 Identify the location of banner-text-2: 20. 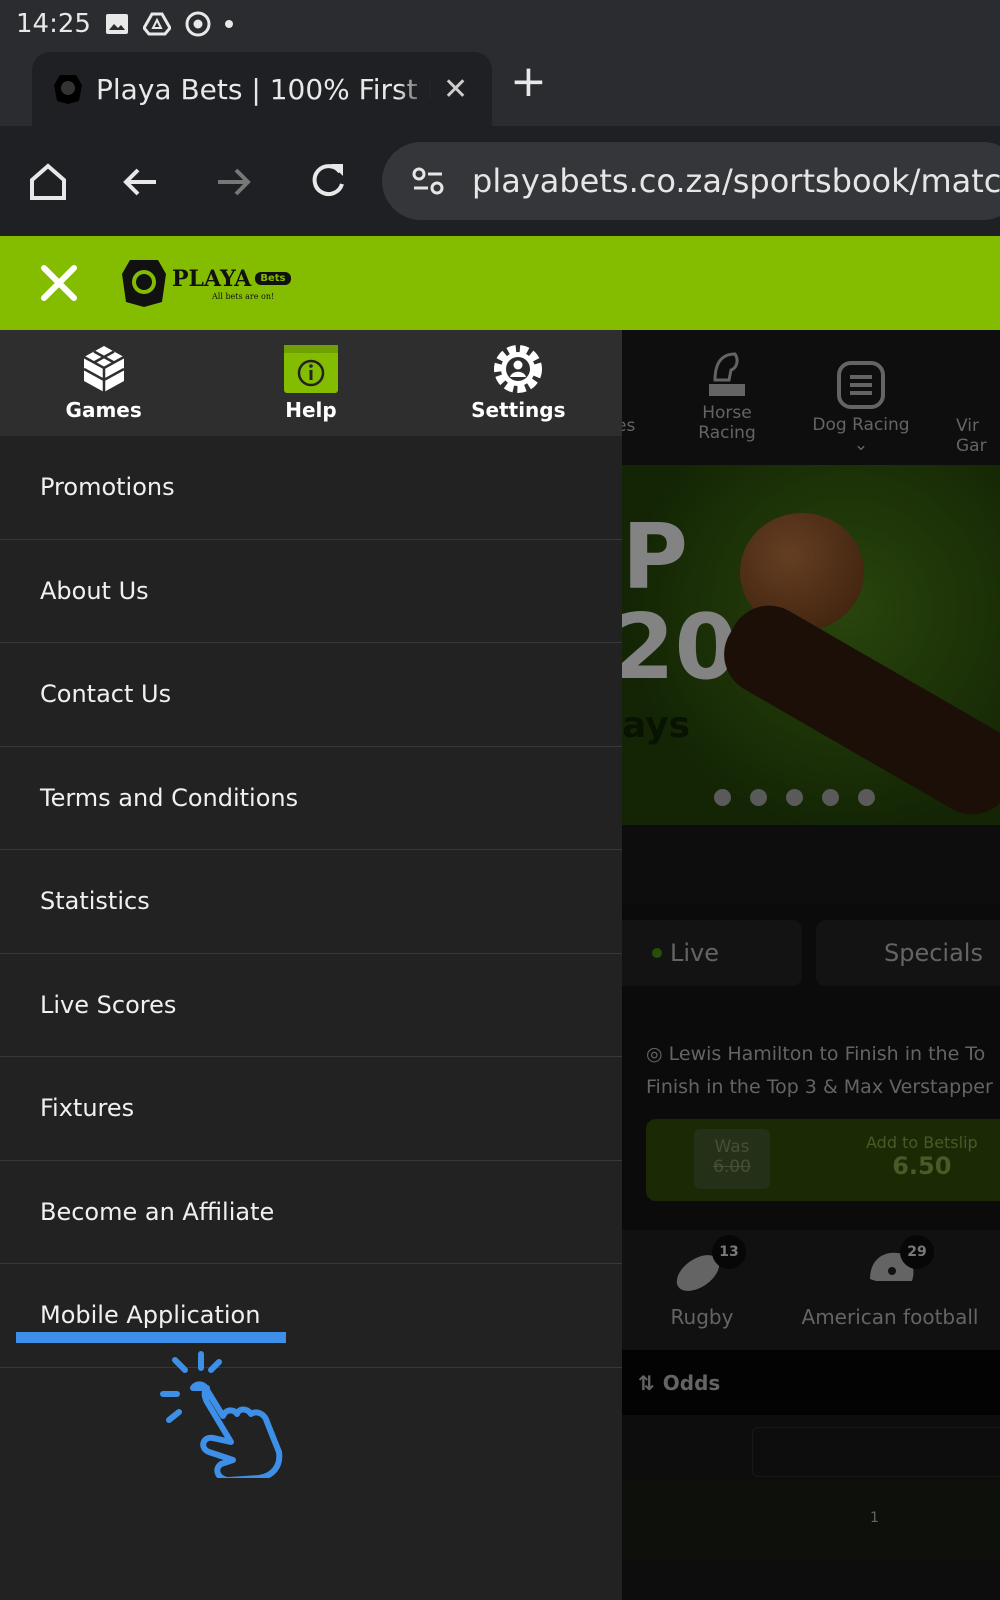
(680, 647).